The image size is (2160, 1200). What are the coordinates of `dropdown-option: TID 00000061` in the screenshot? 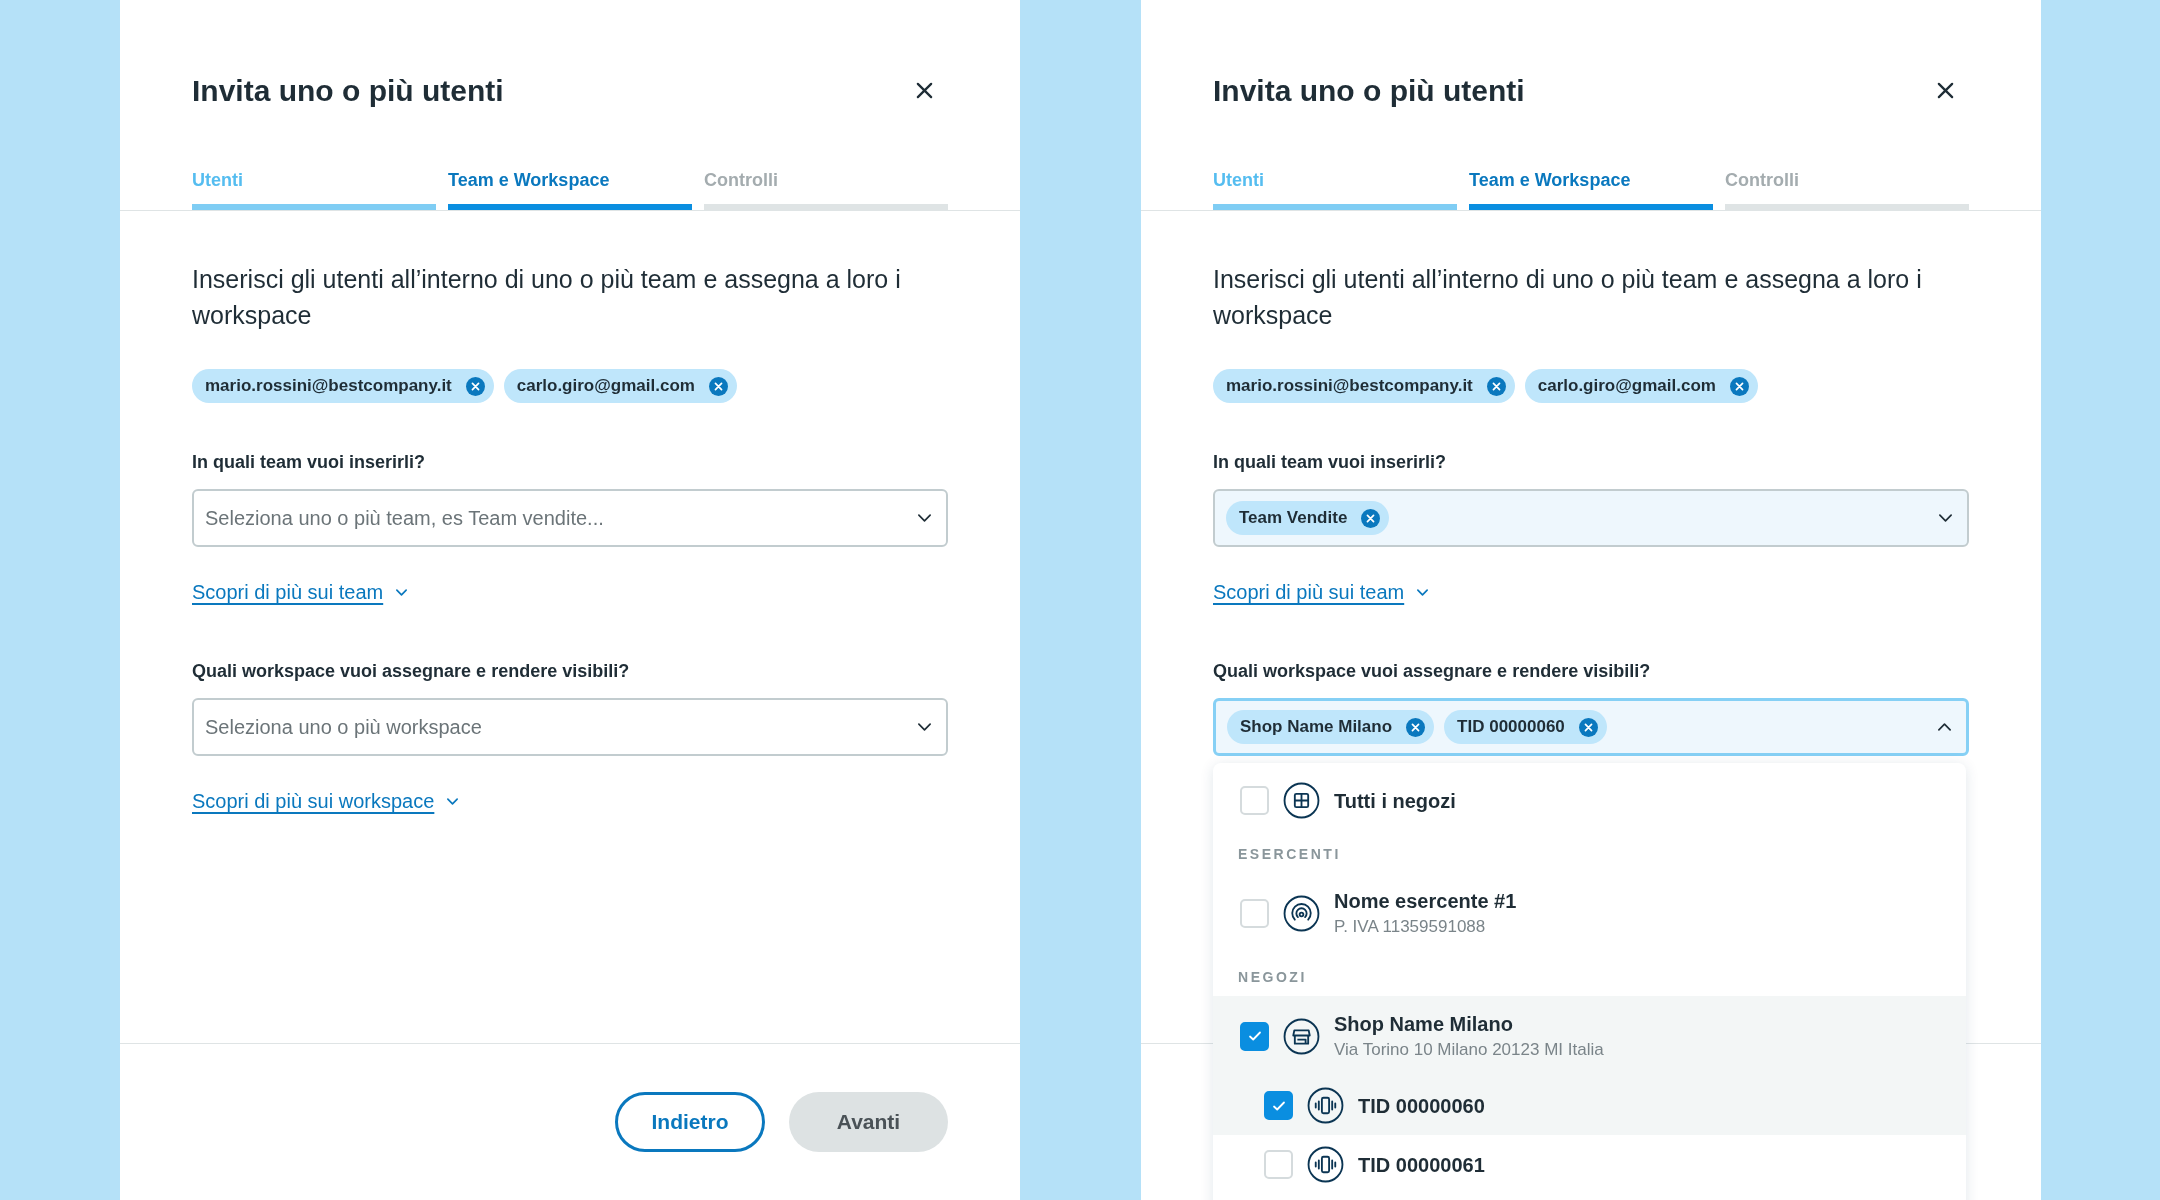 It's located at (1589, 1164).